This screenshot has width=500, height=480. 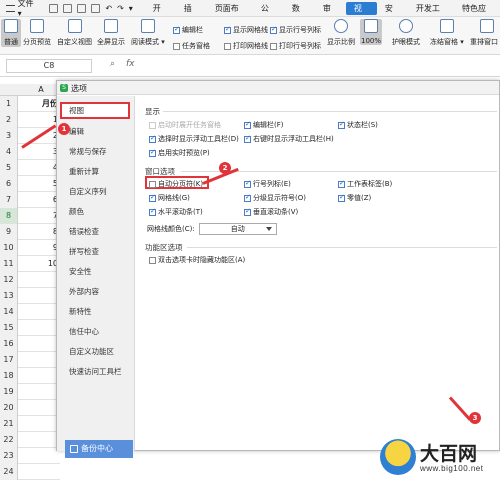 I want to click on category-custom-lists: 自定义序列, so click(x=88, y=191).